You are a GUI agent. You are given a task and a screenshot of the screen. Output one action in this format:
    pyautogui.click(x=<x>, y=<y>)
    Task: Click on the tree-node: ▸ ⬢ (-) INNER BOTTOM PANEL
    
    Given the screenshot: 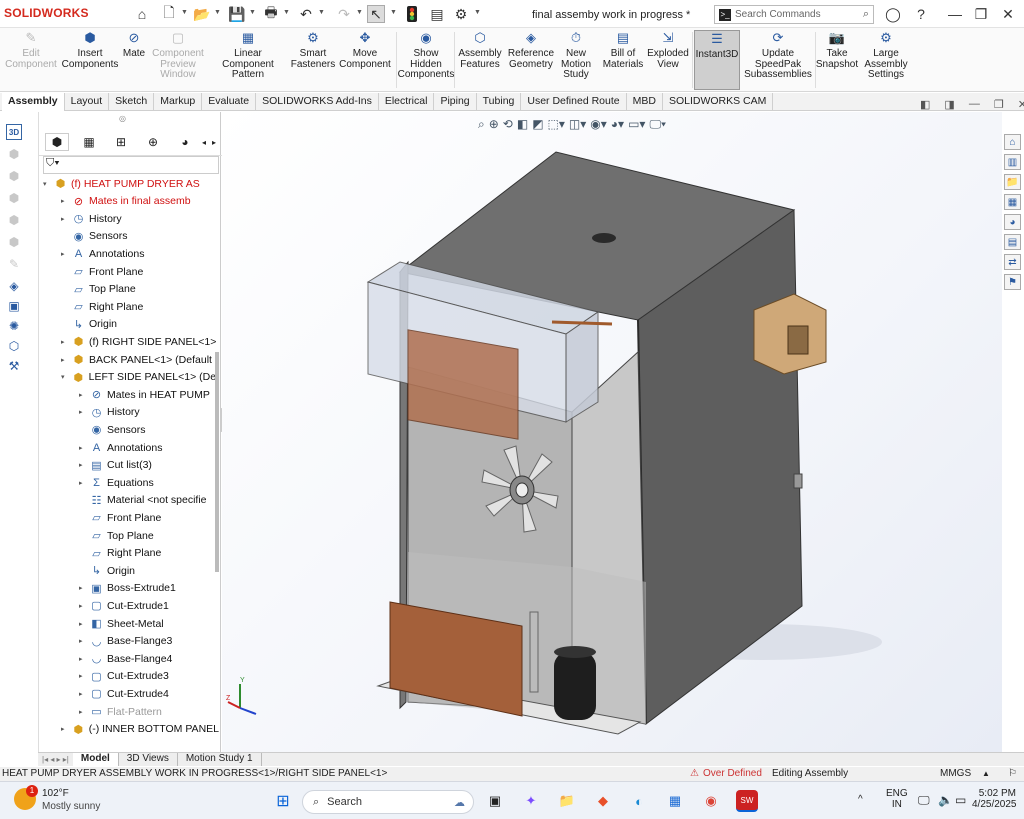 What is the action you would take?
    pyautogui.click(x=140, y=729)
    